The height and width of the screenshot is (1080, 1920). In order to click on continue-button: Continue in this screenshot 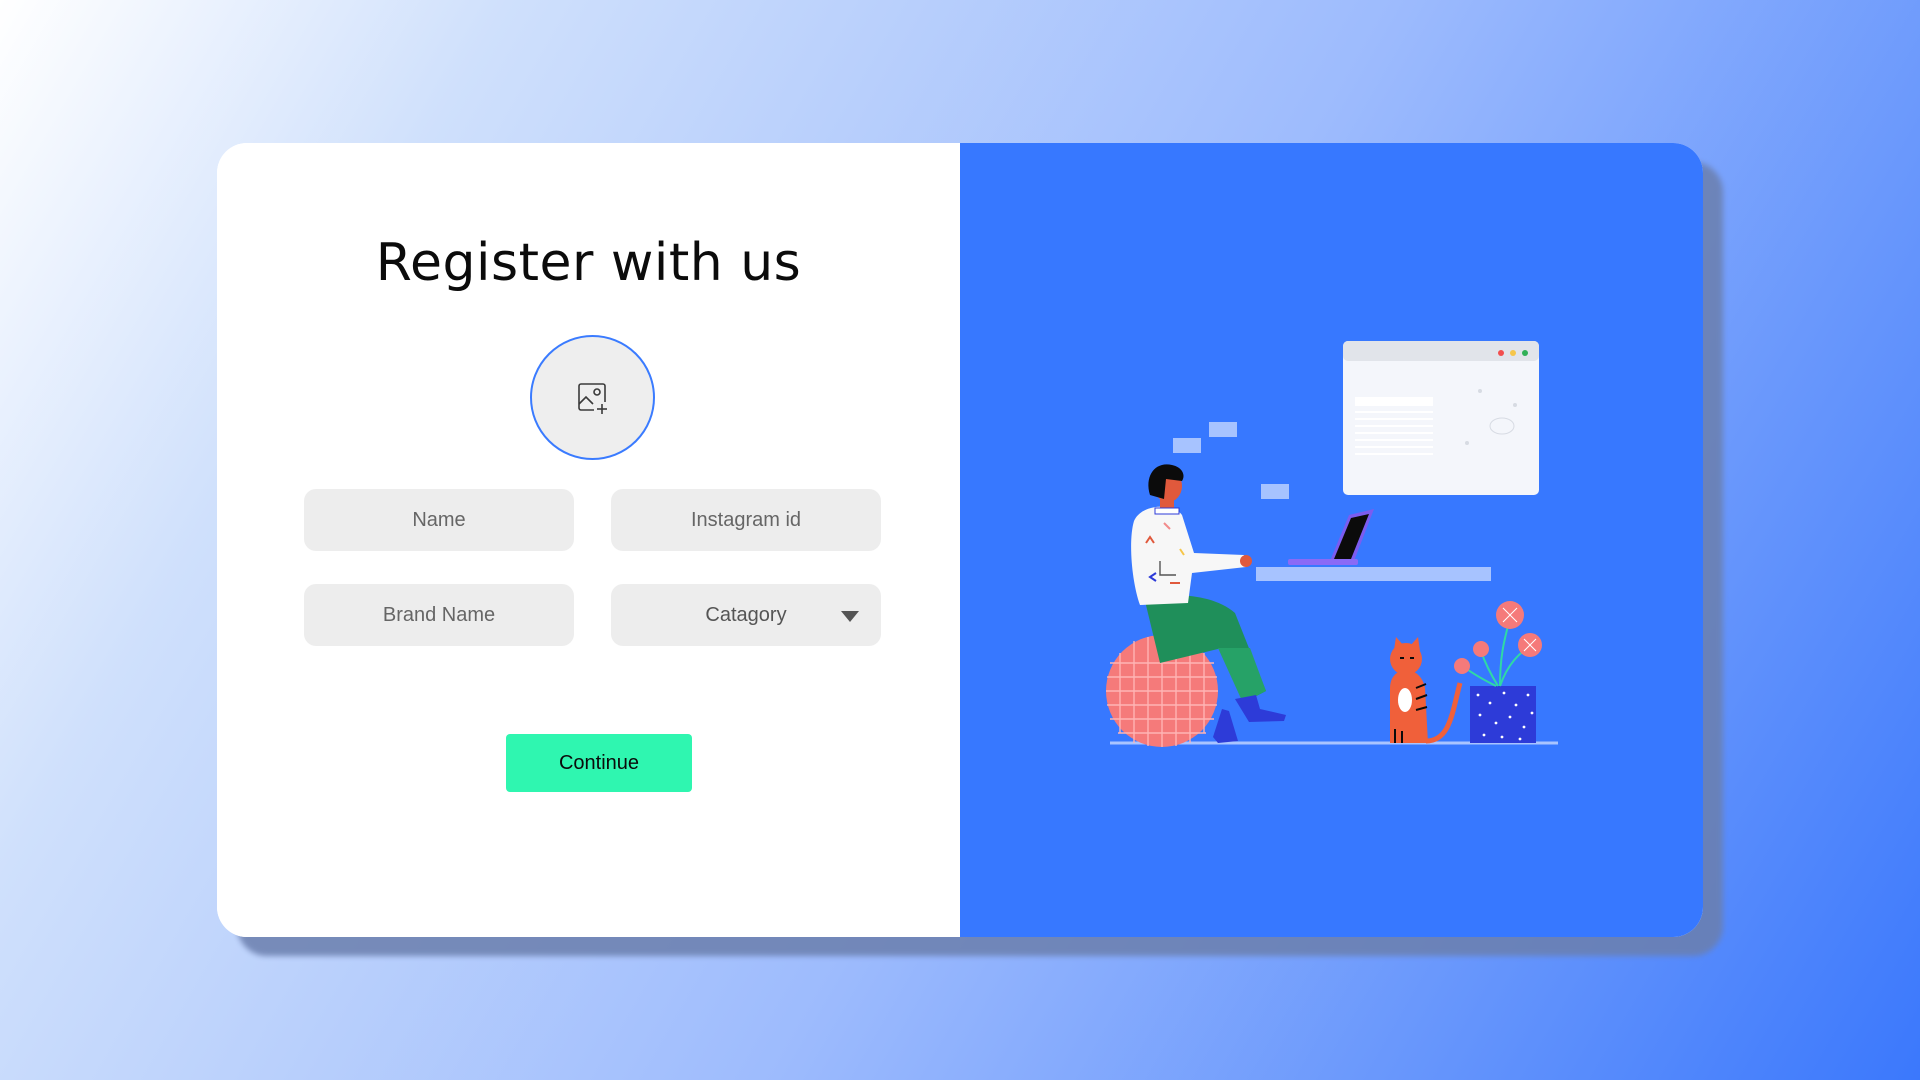, I will do `click(599, 763)`.